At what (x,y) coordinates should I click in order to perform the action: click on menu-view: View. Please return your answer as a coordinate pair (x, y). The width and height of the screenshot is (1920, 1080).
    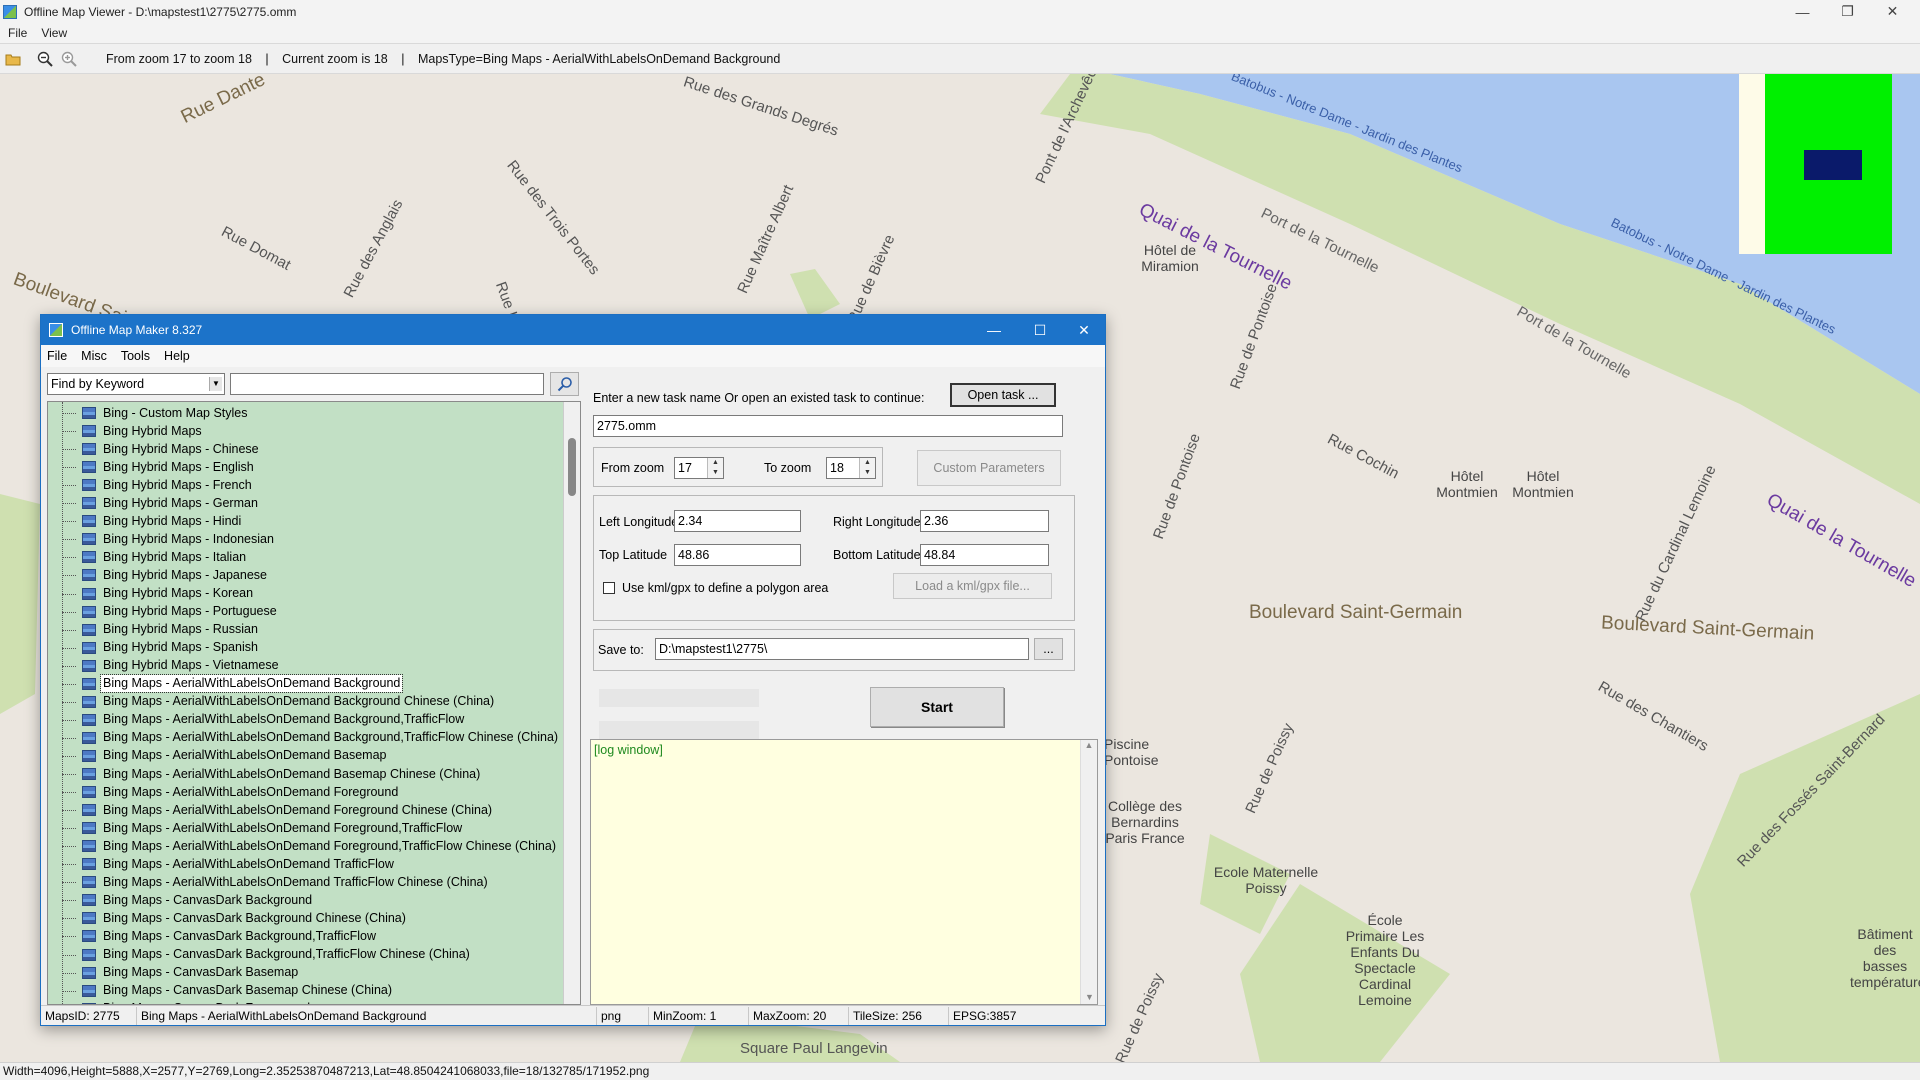
    Looking at the image, I should click on (54, 33).